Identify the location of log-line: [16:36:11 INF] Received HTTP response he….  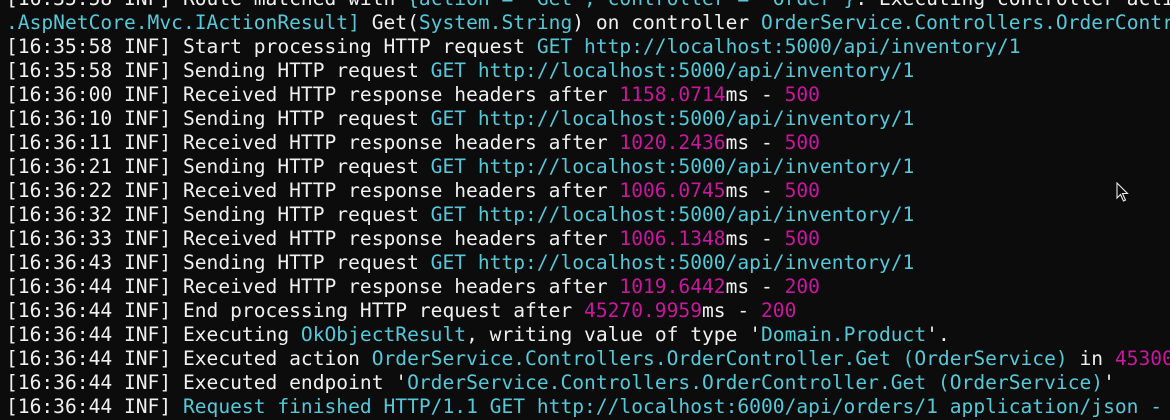
(588, 143).